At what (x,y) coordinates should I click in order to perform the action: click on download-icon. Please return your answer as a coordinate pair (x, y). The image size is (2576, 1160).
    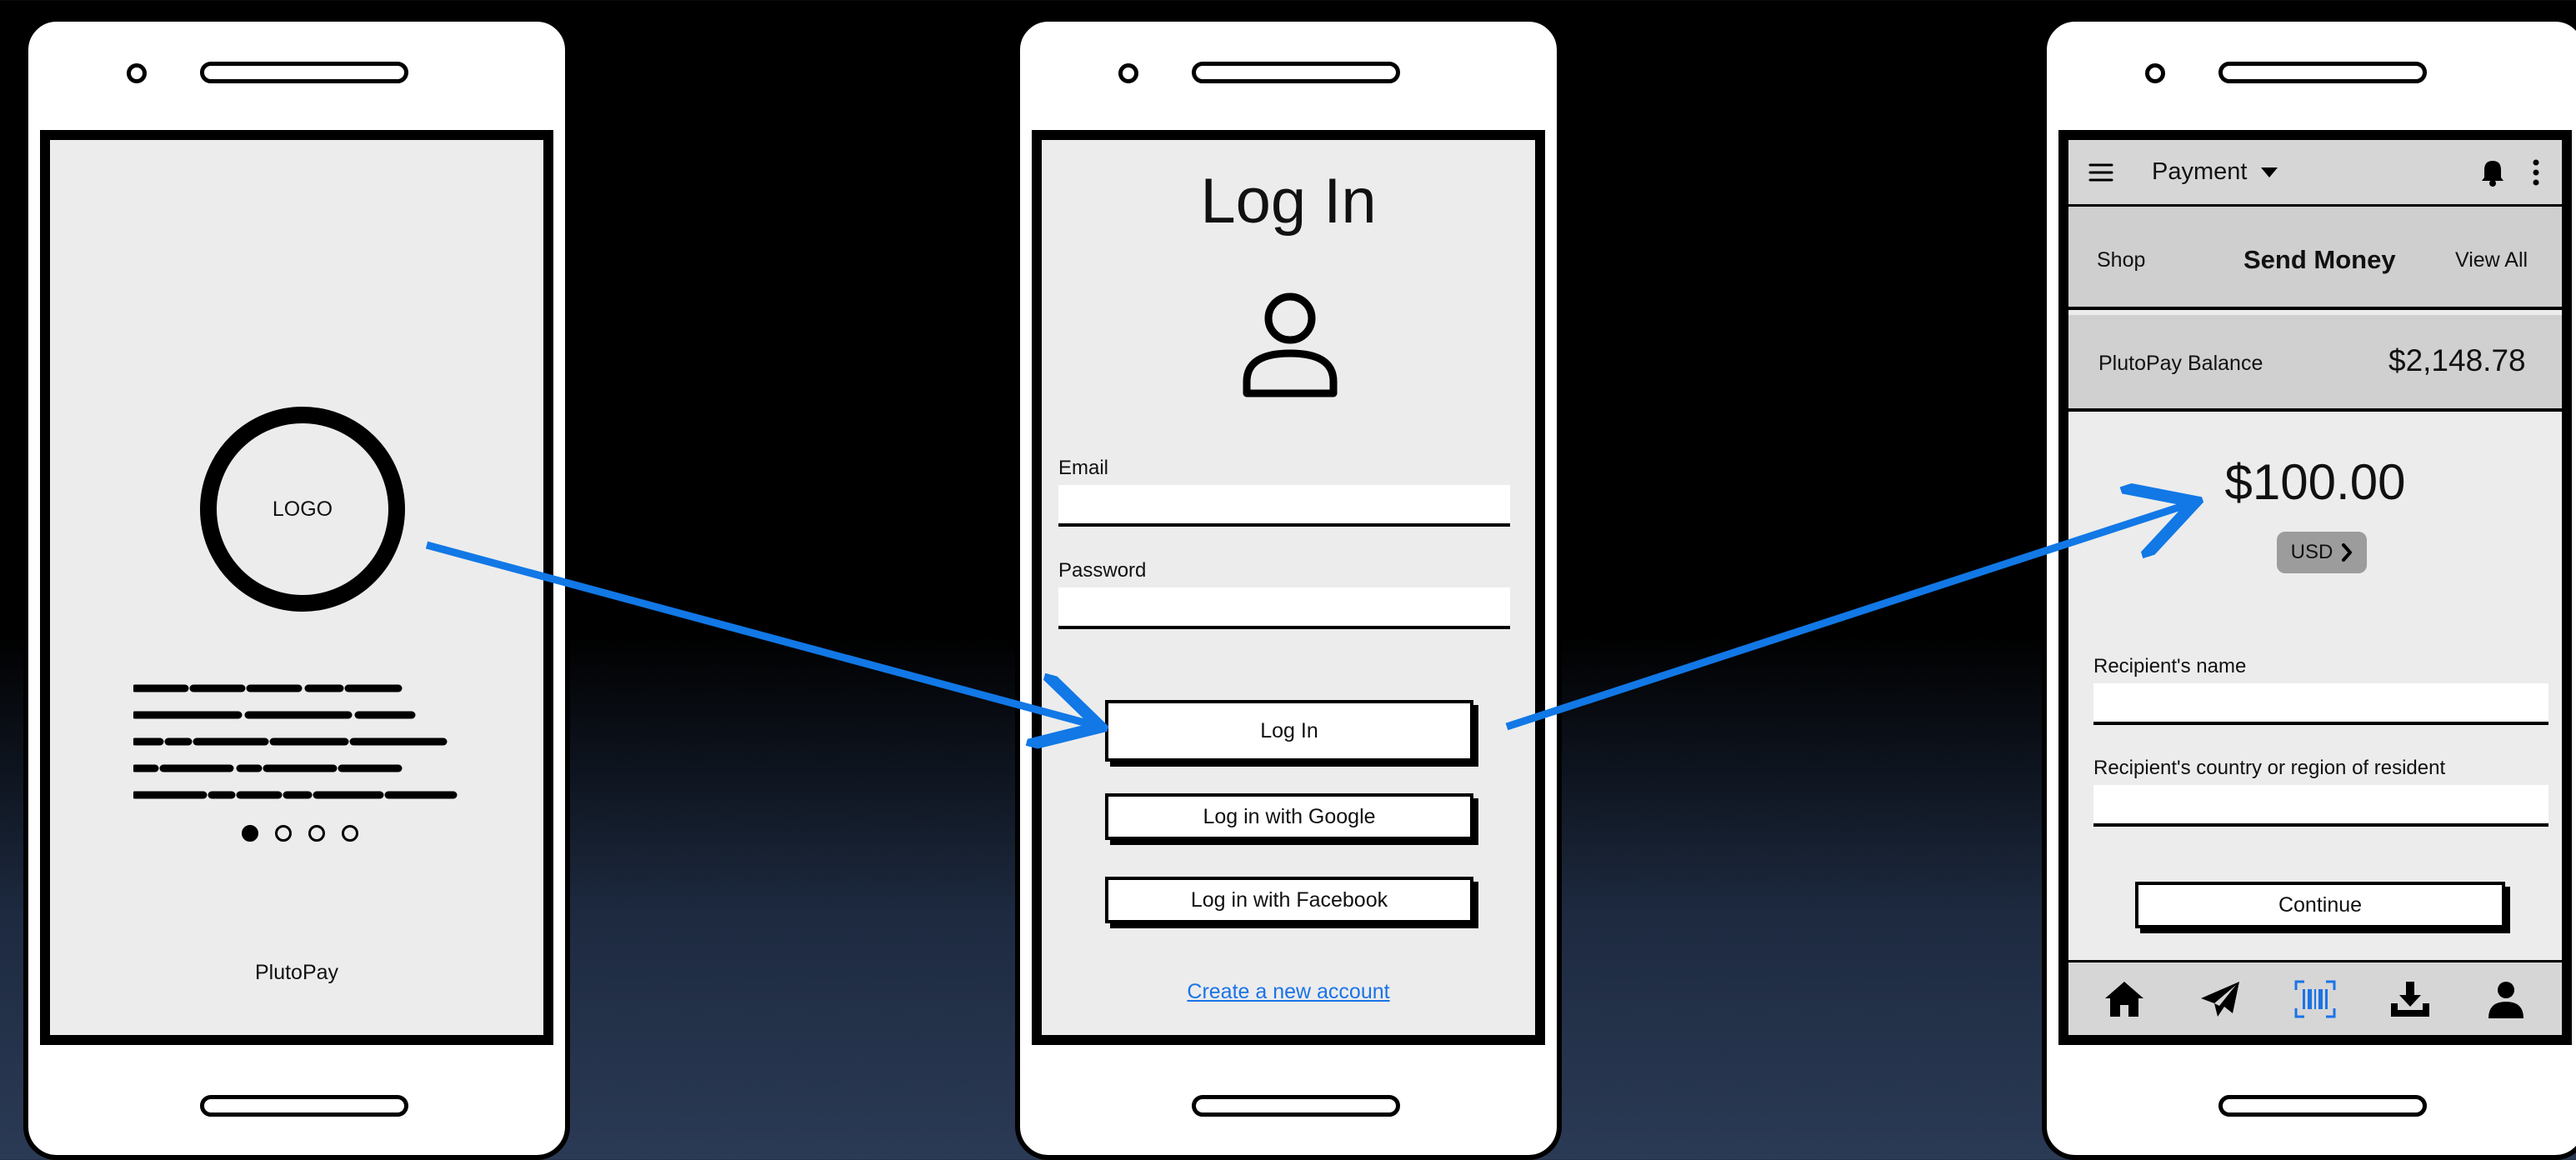
    Looking at the image, I should click on (2410, 999).